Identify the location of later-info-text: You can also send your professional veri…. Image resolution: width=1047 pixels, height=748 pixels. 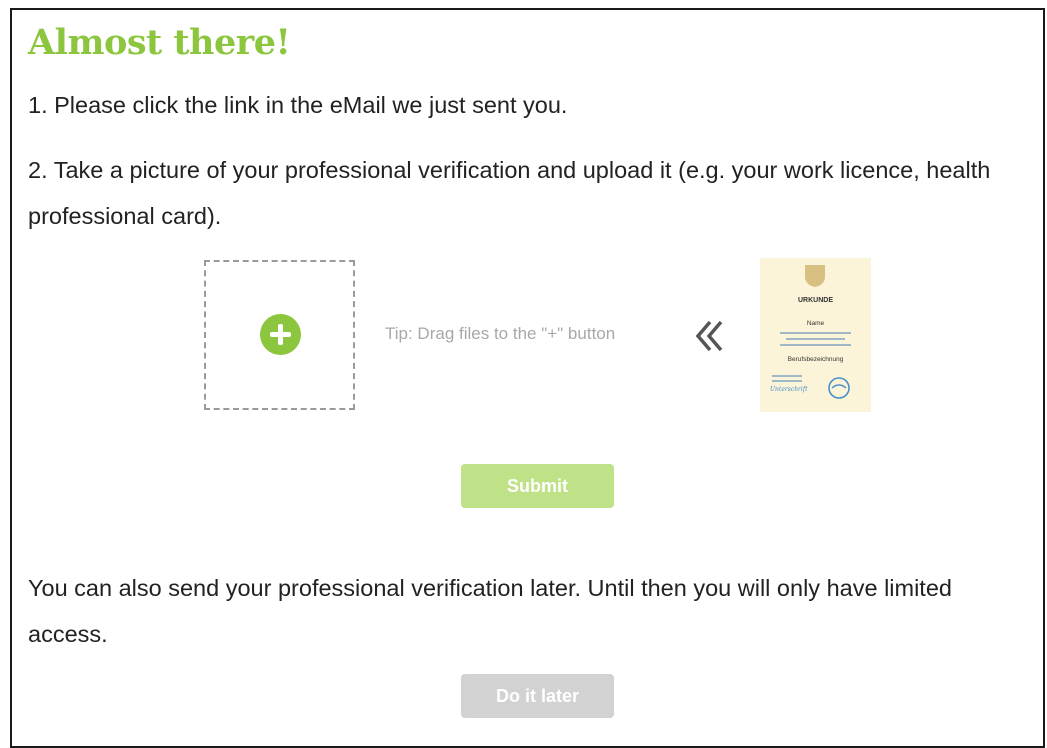
(490, 611).